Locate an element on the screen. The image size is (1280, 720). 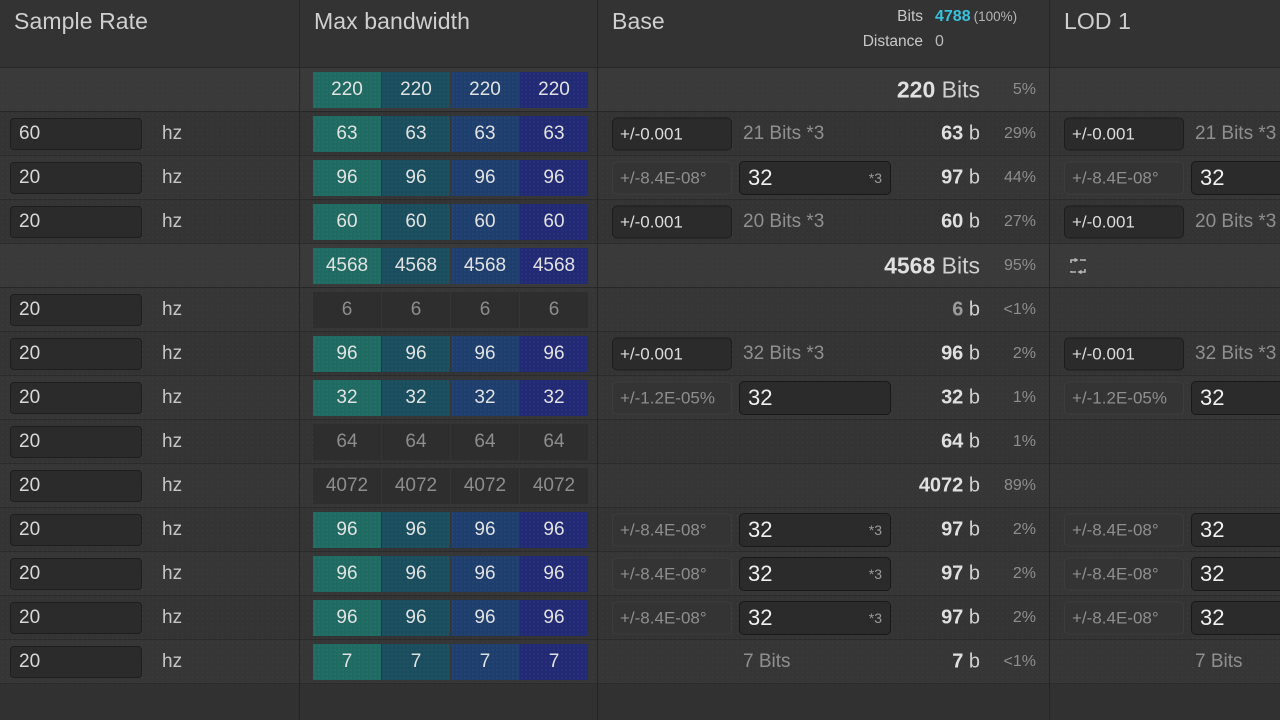
bandwidth-bar-group: 96 96 96 96 is located at coordinates (451, 573).